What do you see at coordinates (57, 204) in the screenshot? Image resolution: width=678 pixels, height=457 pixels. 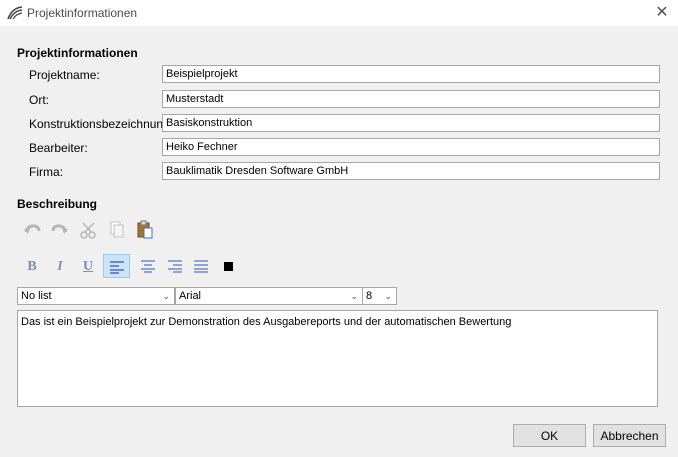 I see `description-heading: Beschreibung` at bounding box center [57, 204].